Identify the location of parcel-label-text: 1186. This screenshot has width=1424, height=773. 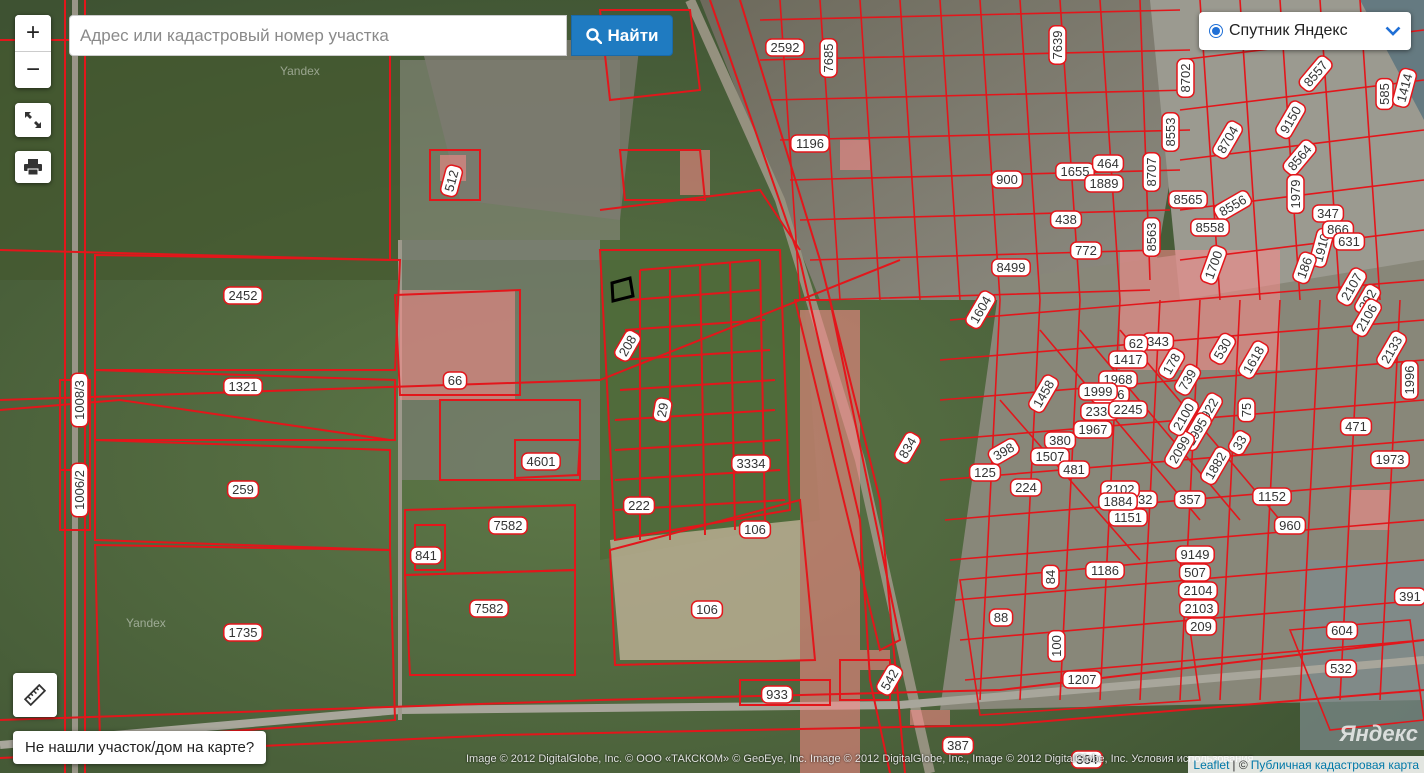
(1105, 570).